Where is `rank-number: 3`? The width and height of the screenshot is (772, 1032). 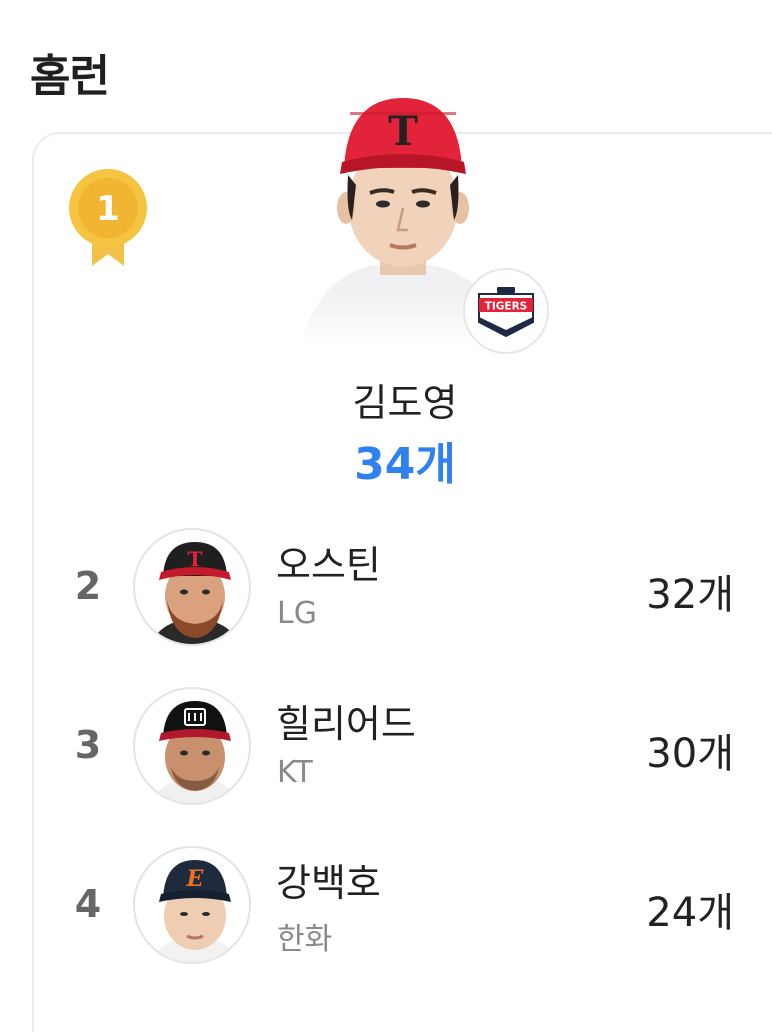
rank-number: 3 is located at coordinates (88, 745).